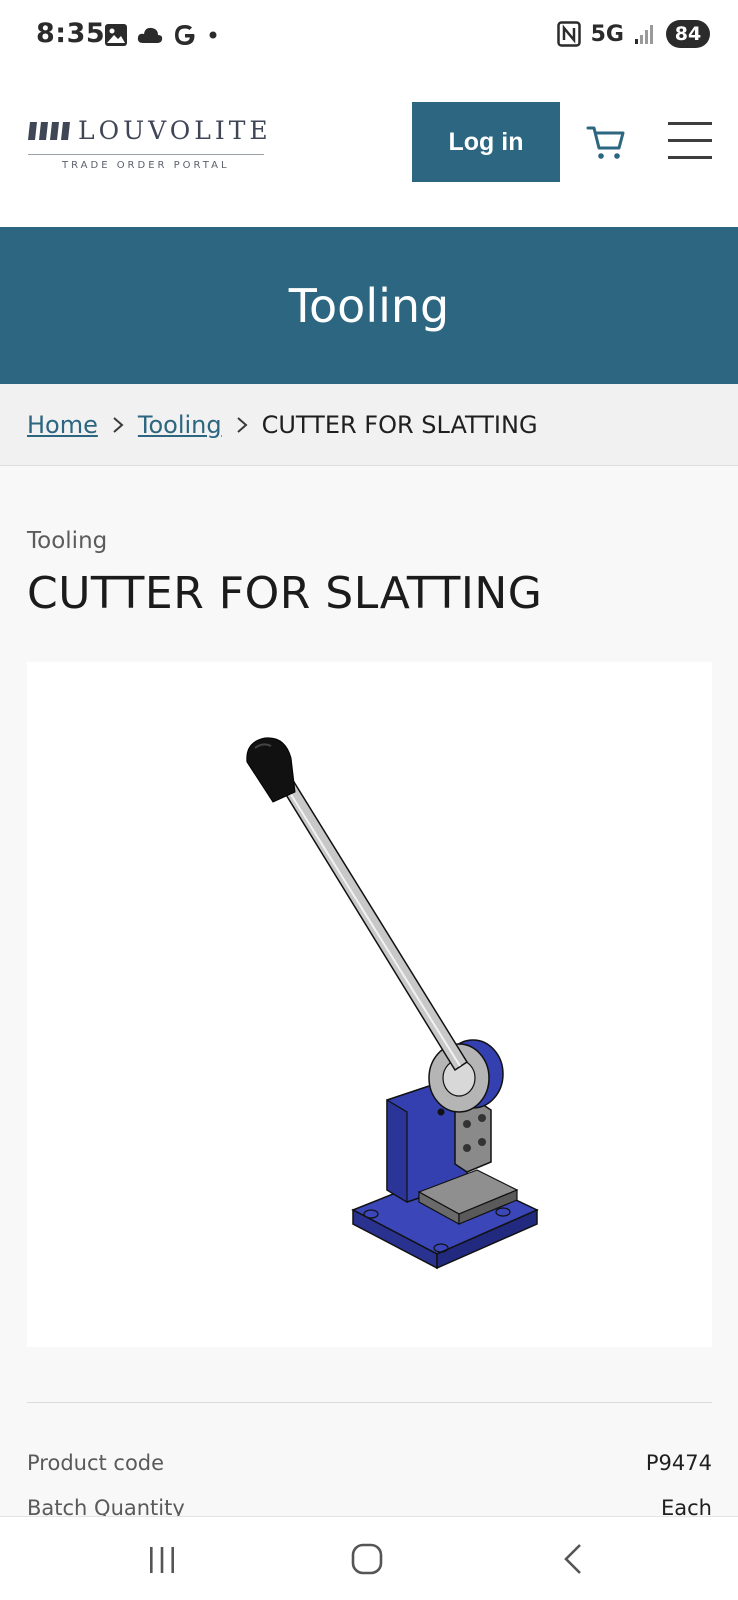 This screenshot has width=738, height=1600. Describe the element at coordinates (369, 149) in the screenshot. I see `site-header: LOUVOLITE TRADE ORDER PORTAL Log in` at that location.